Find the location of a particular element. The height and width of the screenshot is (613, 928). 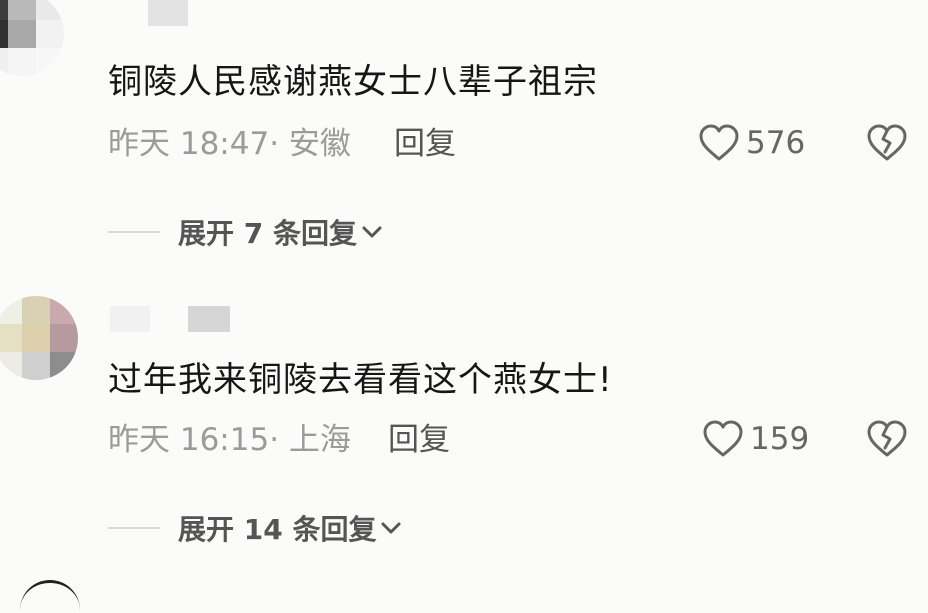

expand-replies-button: 展开 7 条回复 is located at coordinates (245, 232).